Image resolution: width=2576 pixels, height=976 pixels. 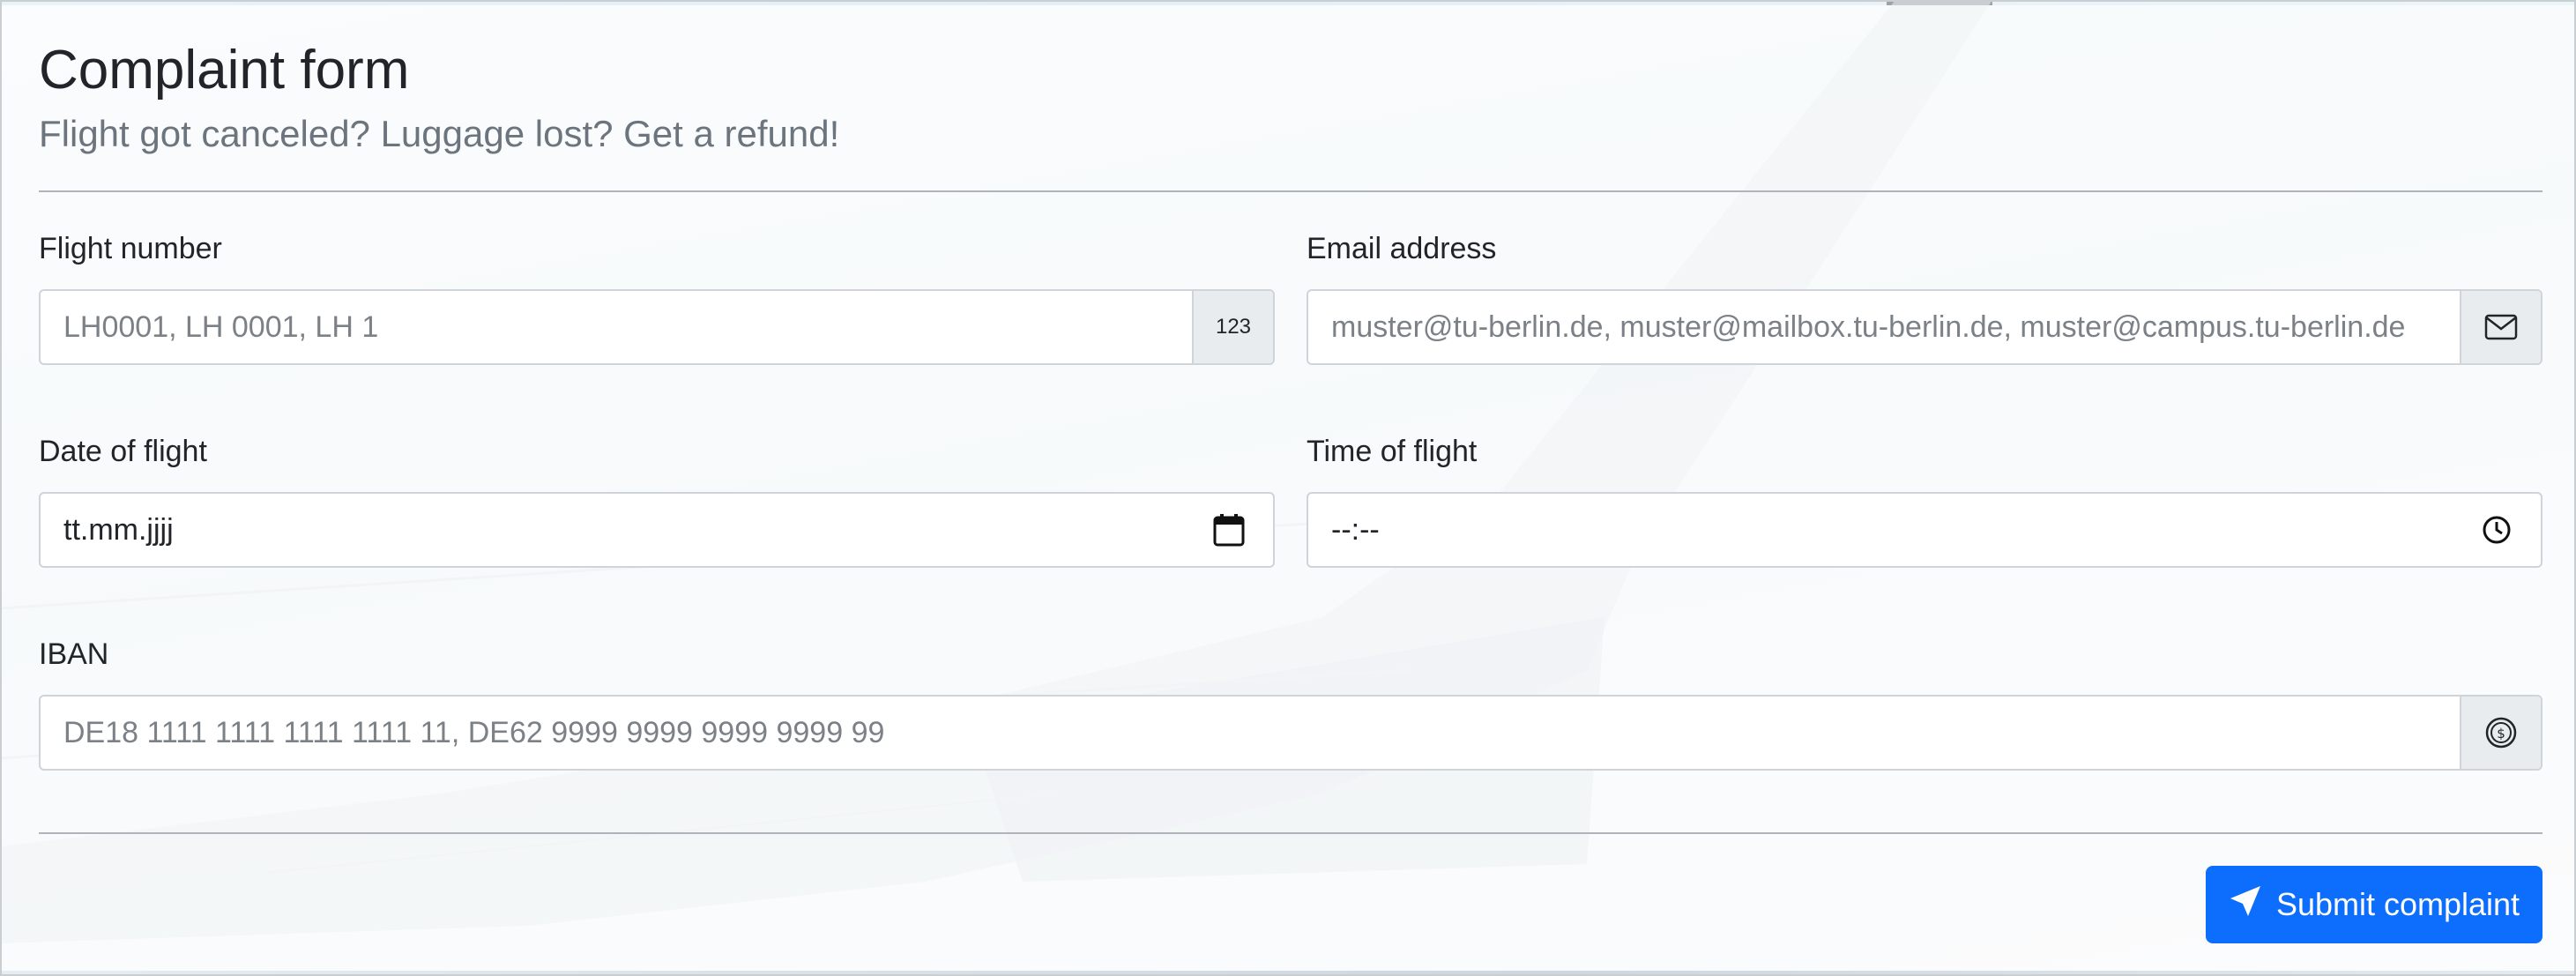 What do you see at coordinates (1229, 530) in the screenshot?
I see `calendar-icon` at bounding box center [1229, 530].